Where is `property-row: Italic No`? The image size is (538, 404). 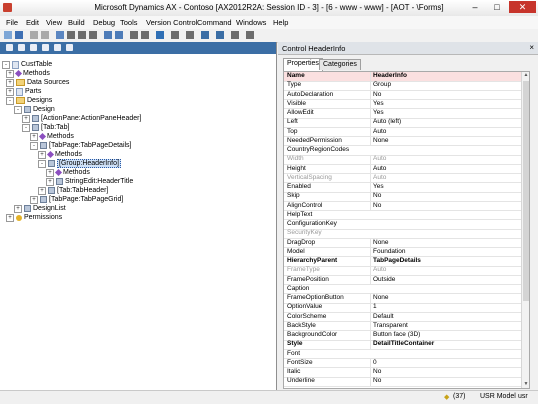 property-row: Italic No is located at coordinates (402, 373).